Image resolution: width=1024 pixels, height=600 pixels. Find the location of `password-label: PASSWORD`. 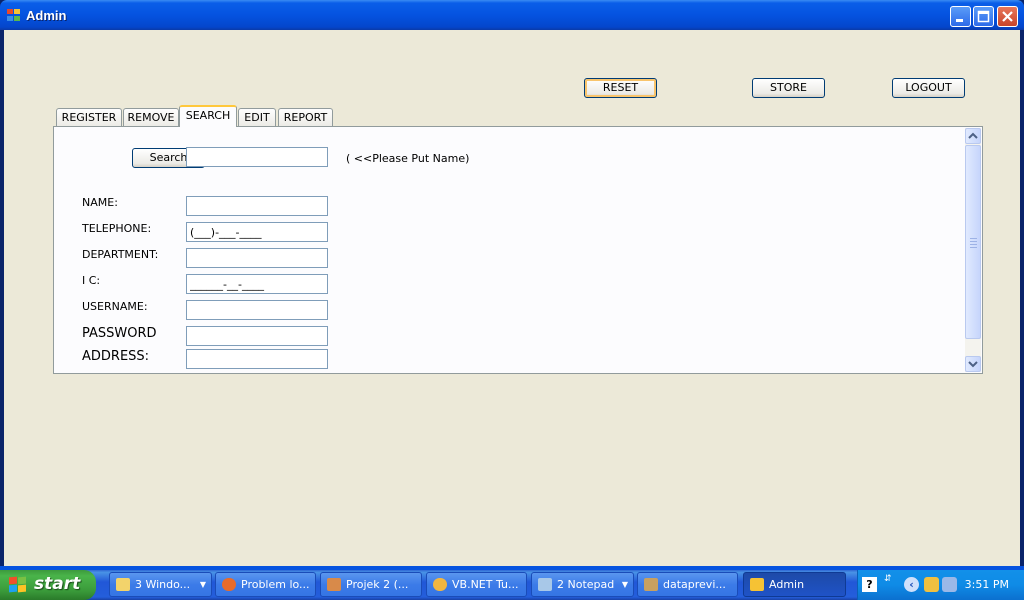

password-label: PASSWORD is located at coordinates (119, 333).